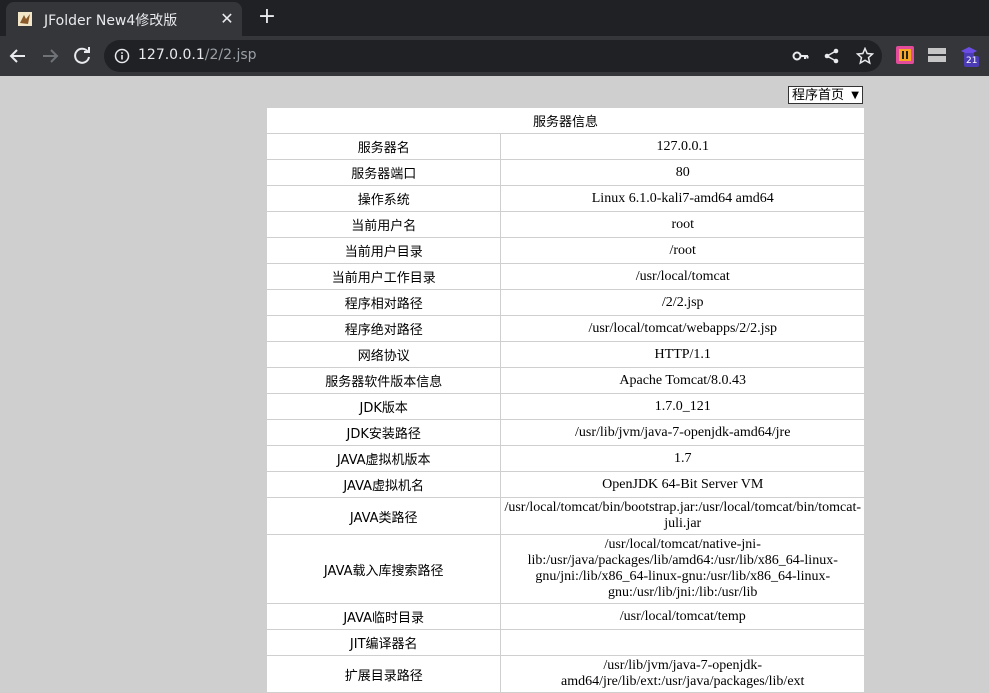 This screenshot has height=693, width=989. Describe the element at coordinates (383, 406) in the screenshot. I see `row-label: JDK版本` at that location.